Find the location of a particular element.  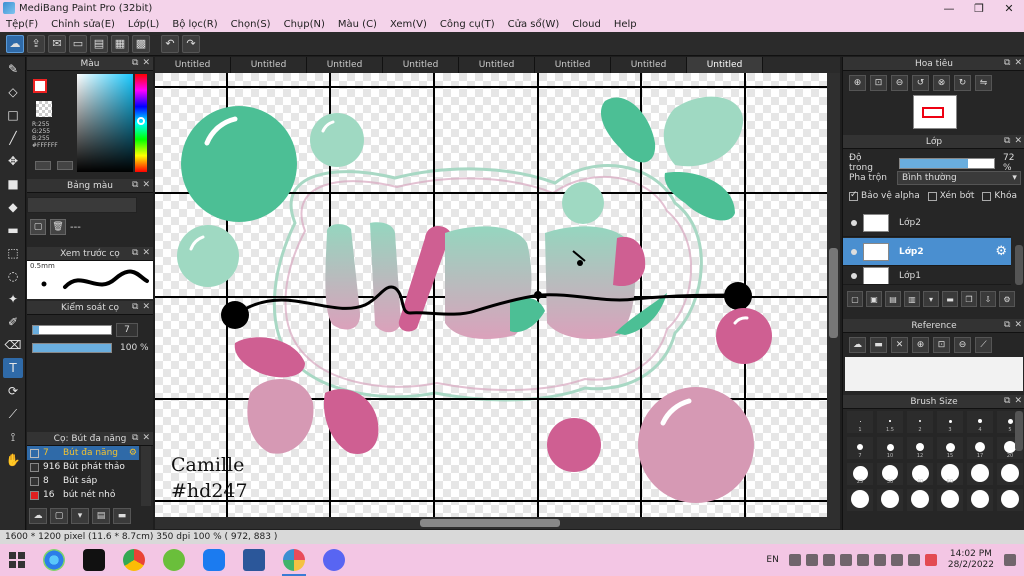

brush-menu-icon: ▾ is located at coordinates (80, 516).